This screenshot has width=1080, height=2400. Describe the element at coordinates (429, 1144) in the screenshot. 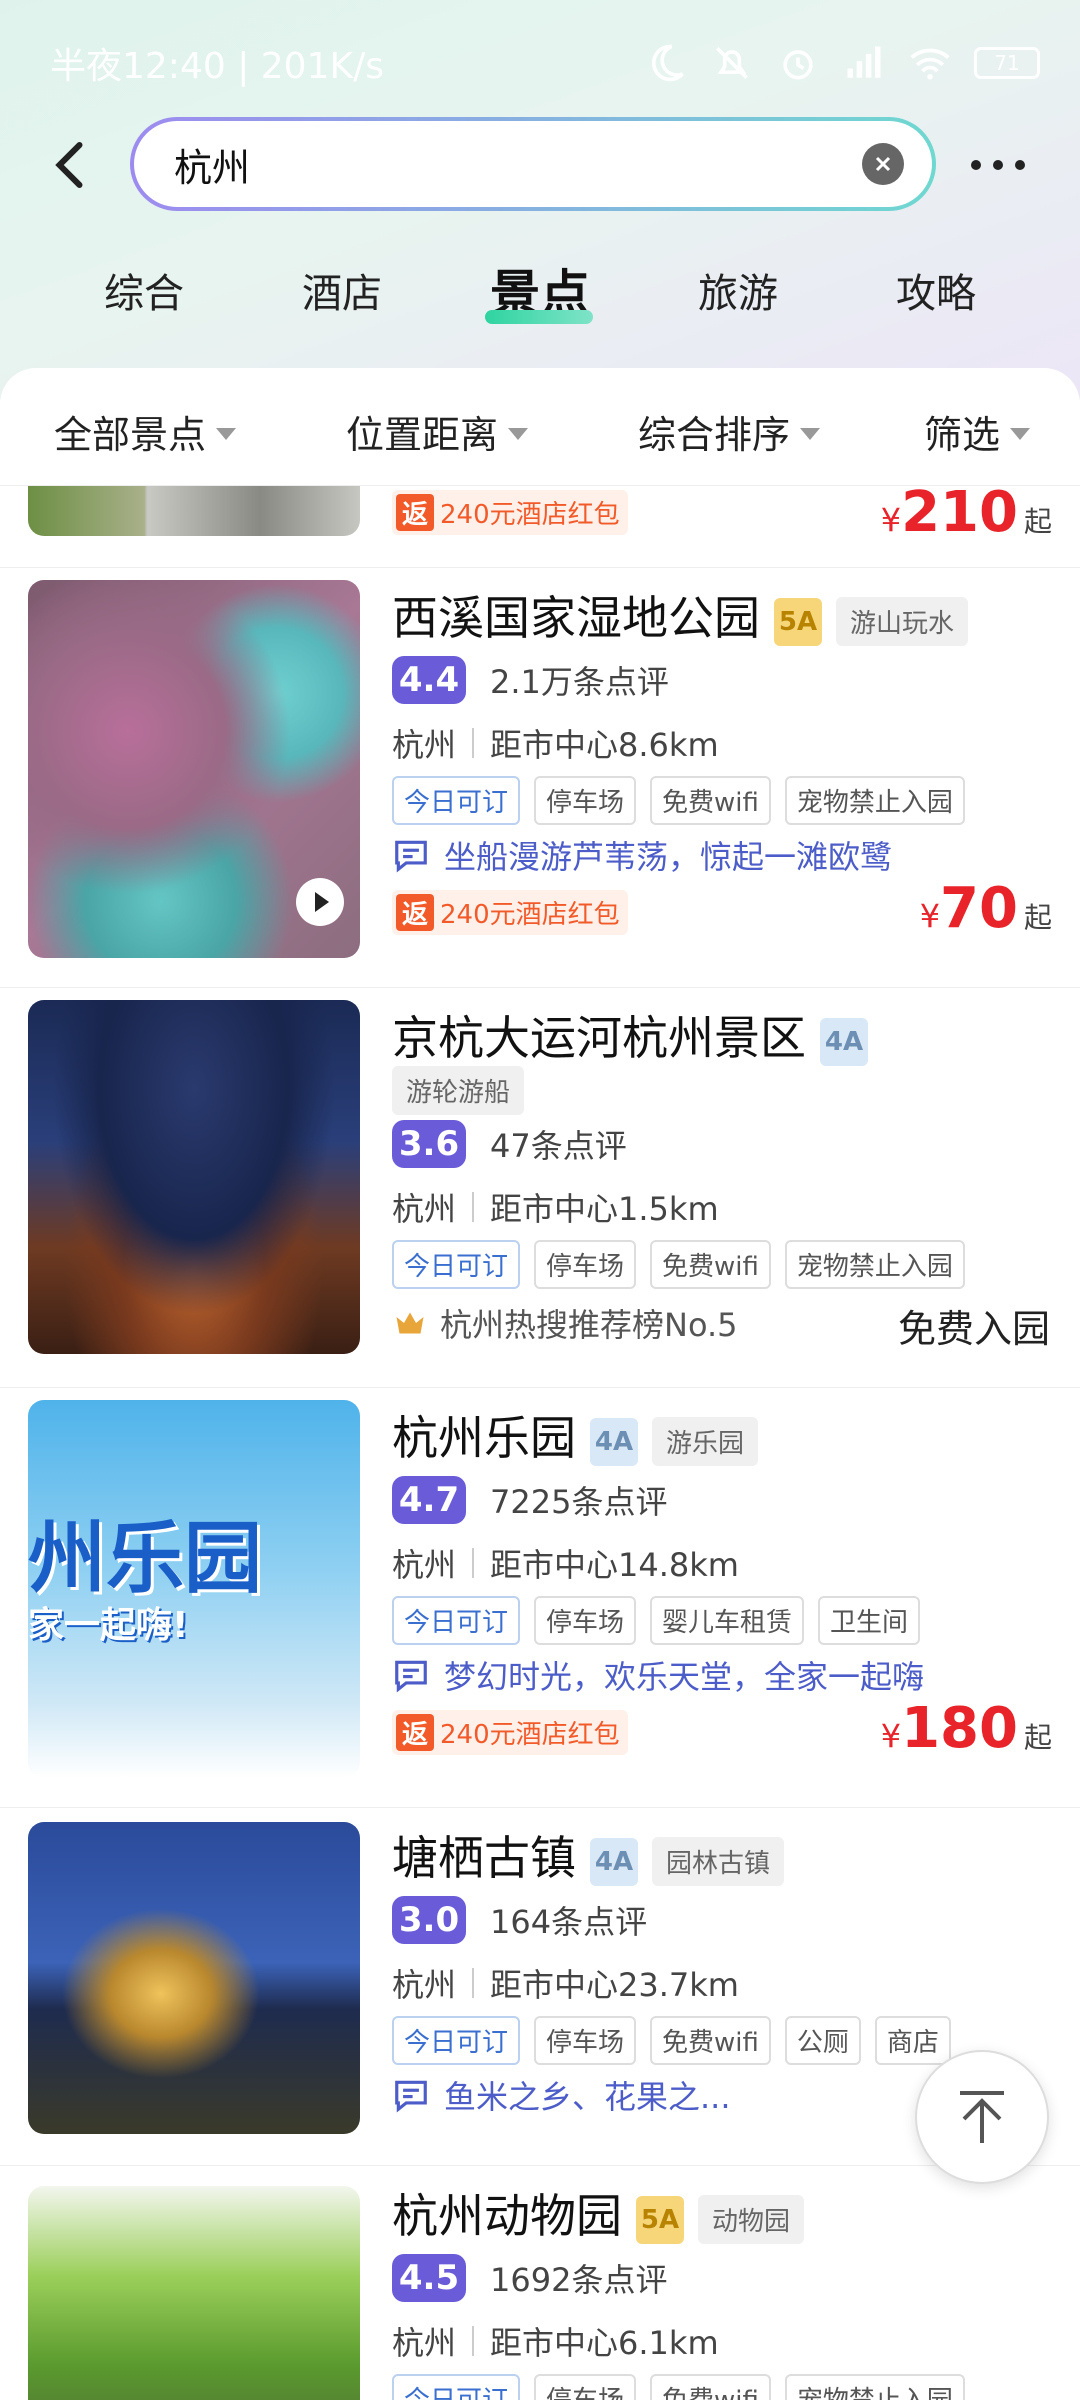

I see `rating-score: 3.6` at that location.